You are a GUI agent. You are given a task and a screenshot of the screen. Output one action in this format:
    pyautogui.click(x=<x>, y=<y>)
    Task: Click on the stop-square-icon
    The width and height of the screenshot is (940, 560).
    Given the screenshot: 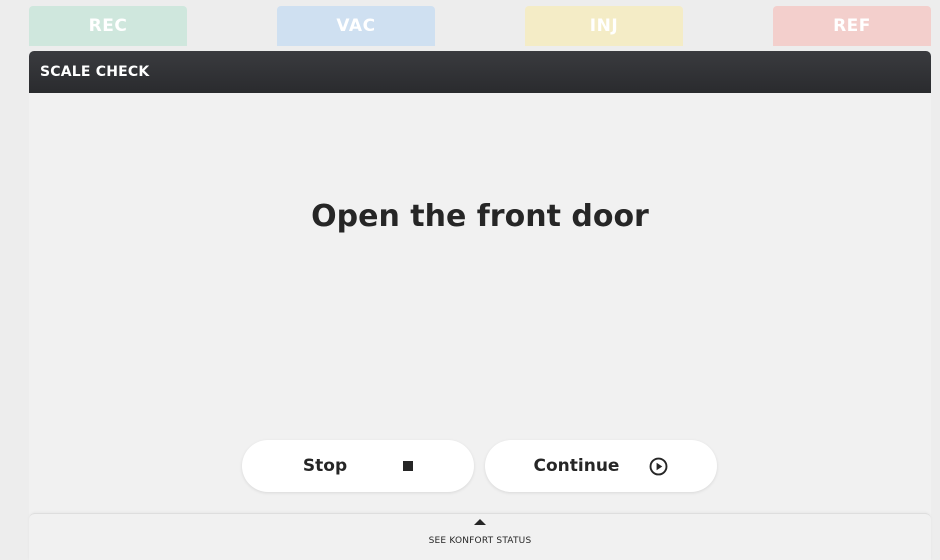 What is the action you would take?
    pyautogui.click(x=408, y=466)
    